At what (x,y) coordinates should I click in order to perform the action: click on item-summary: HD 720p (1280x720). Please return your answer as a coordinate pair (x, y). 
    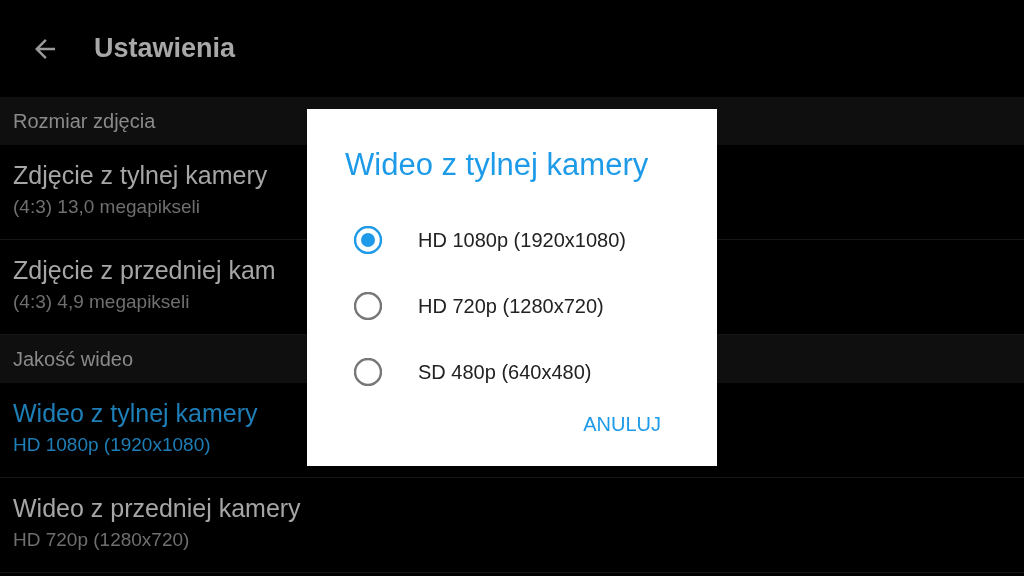
    Looking at the image, I should click on (101, 540).